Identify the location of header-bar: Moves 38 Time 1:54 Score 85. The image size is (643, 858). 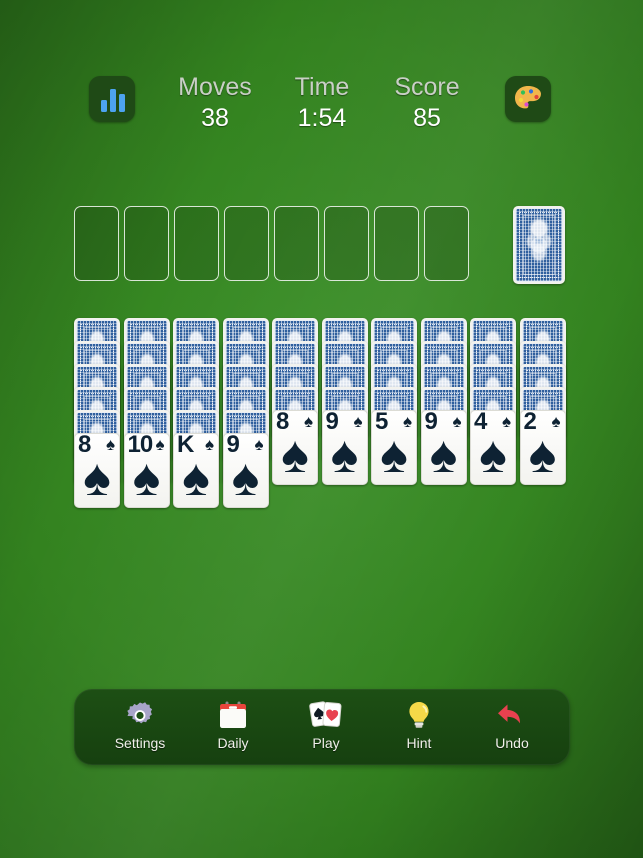
(321, 108).